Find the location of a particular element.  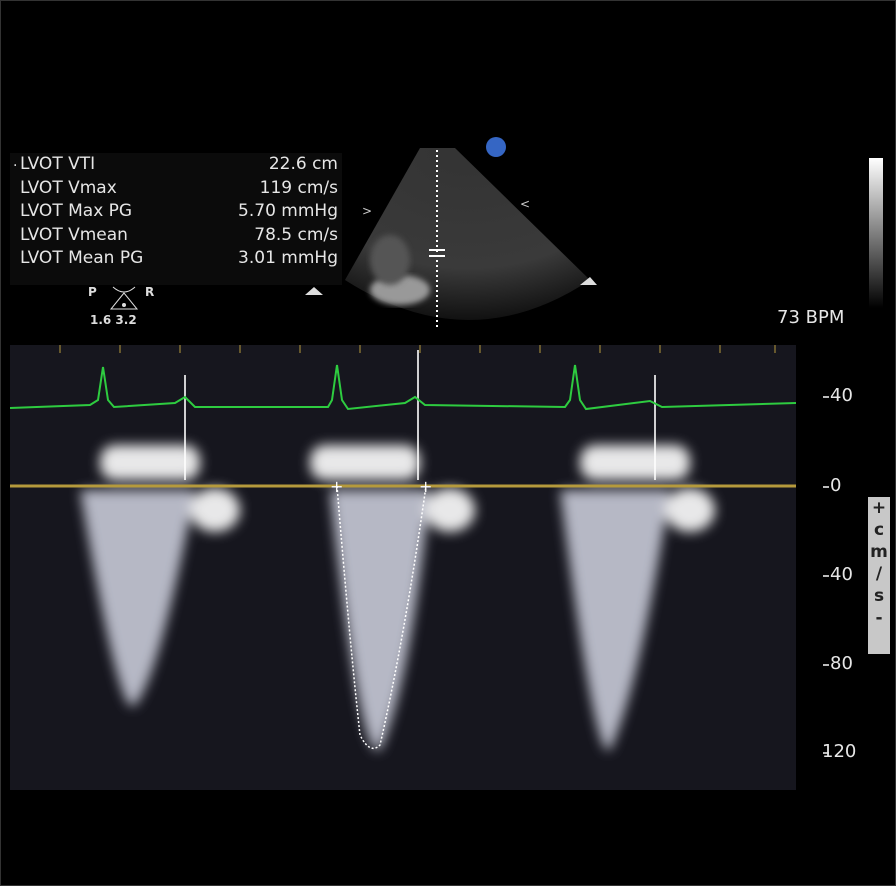

measurement-row: LVOT Vmax 119 cm/s is located at coordinates (179, 187).